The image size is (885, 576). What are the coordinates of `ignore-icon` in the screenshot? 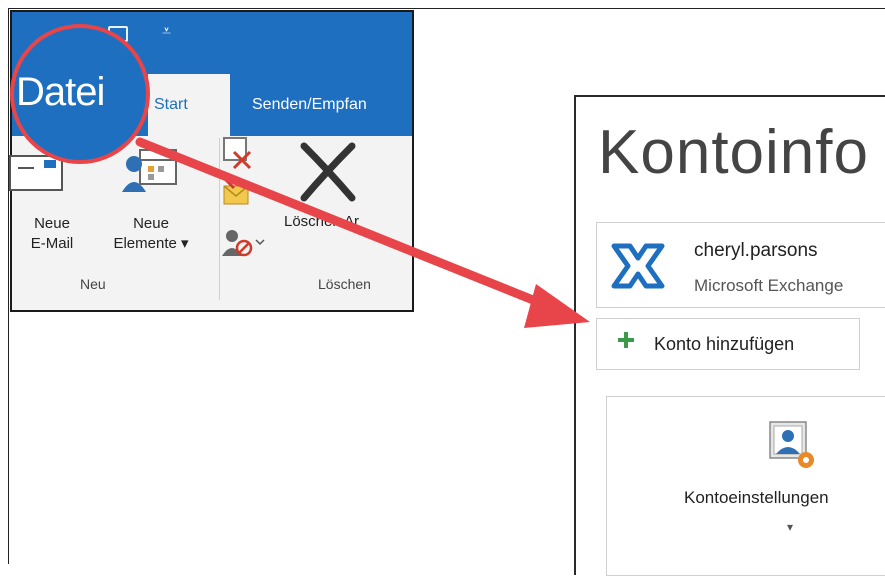 It's located at (238, 152).